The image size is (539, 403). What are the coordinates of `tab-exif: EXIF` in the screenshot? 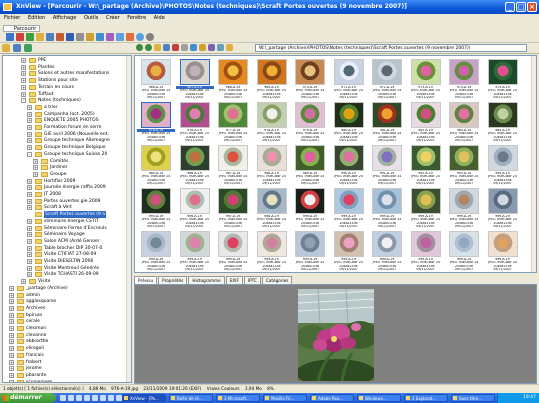 It's located at (234, 280).